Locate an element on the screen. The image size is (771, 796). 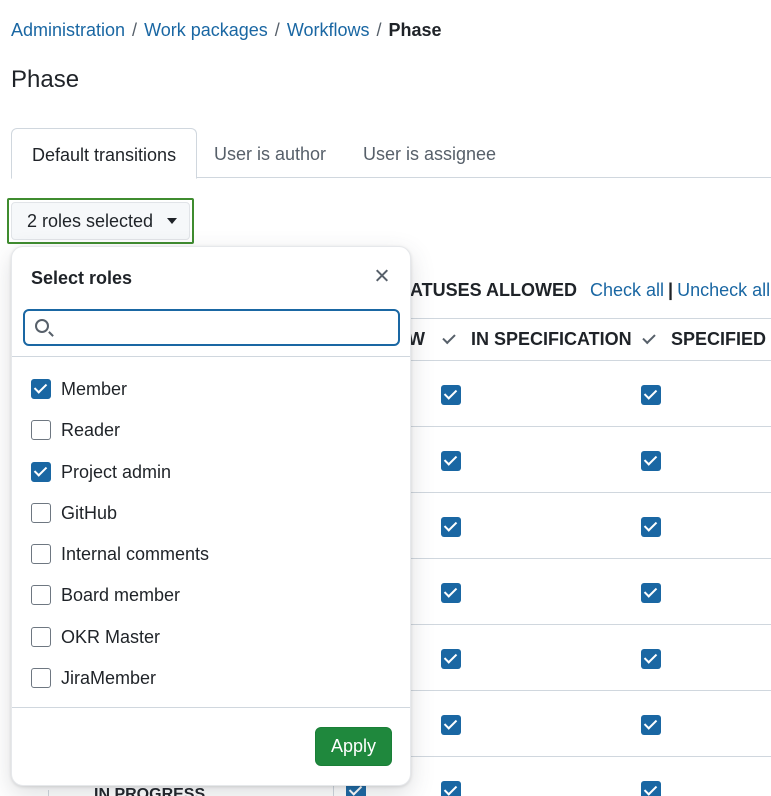
uncheck-all-link: Uncheck all is located at coordinates (723, 290).